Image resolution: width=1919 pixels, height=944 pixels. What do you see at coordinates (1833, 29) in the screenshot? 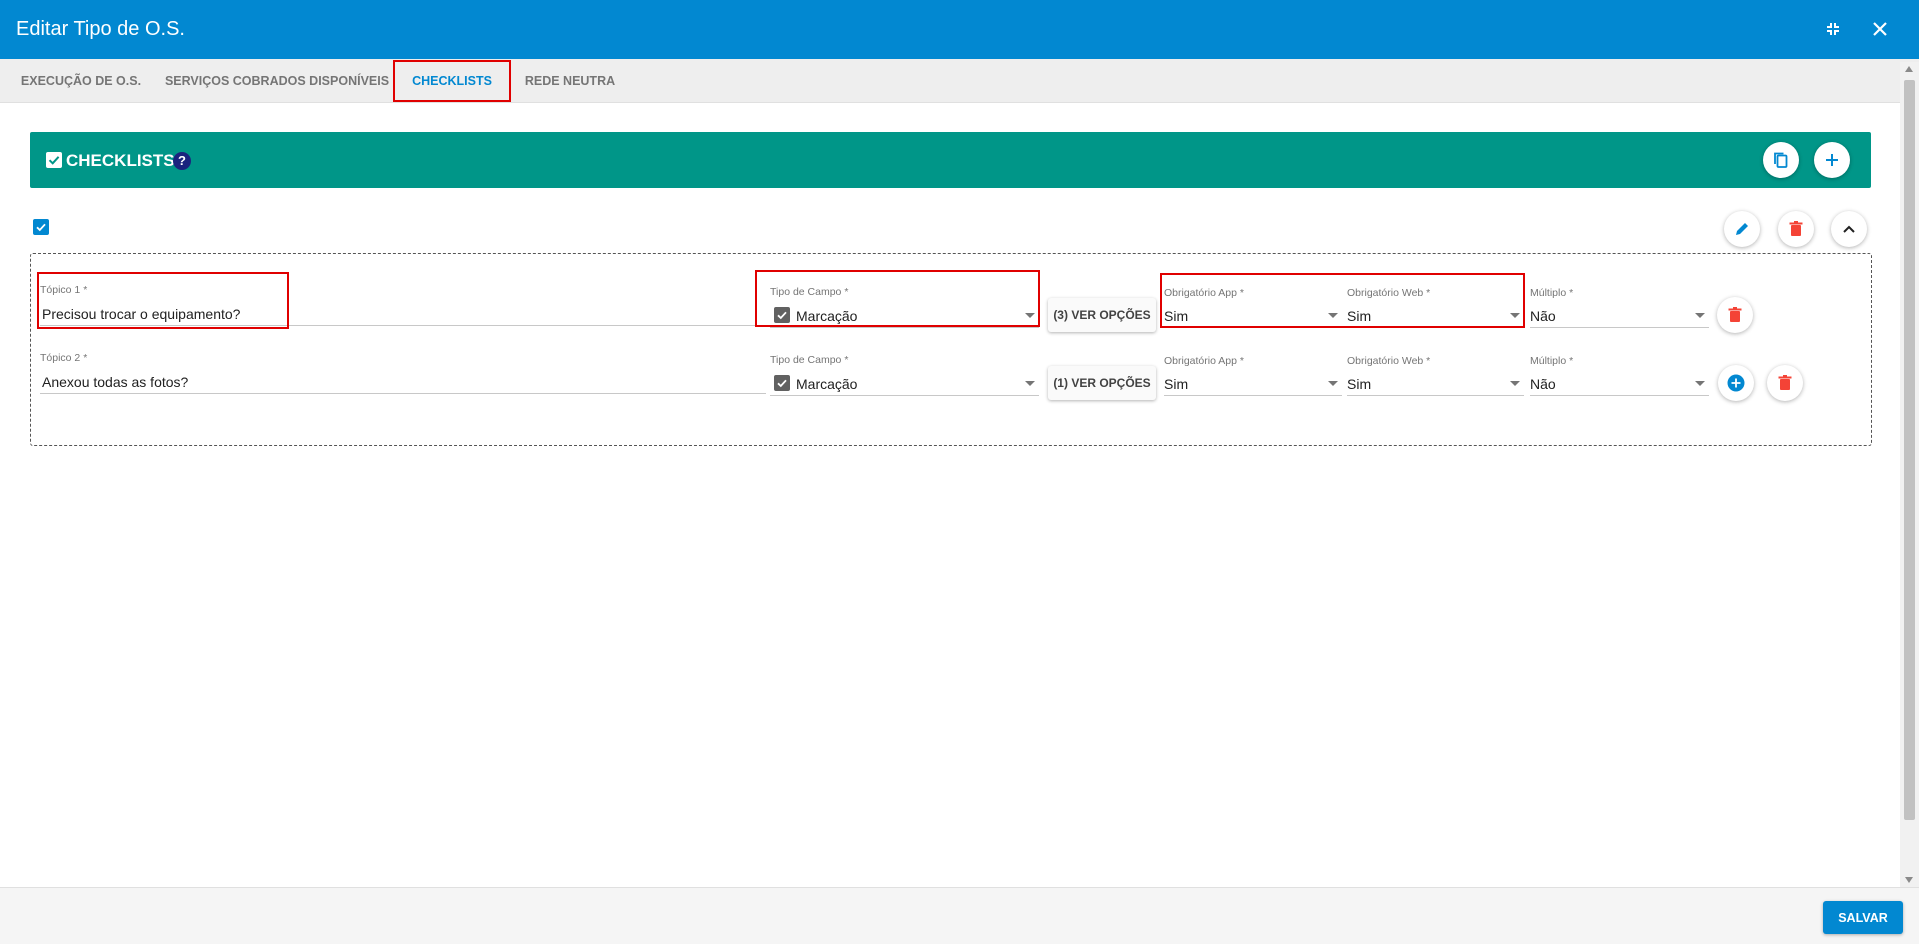
I see `compress-icon` at bounding box center [1833, 29].